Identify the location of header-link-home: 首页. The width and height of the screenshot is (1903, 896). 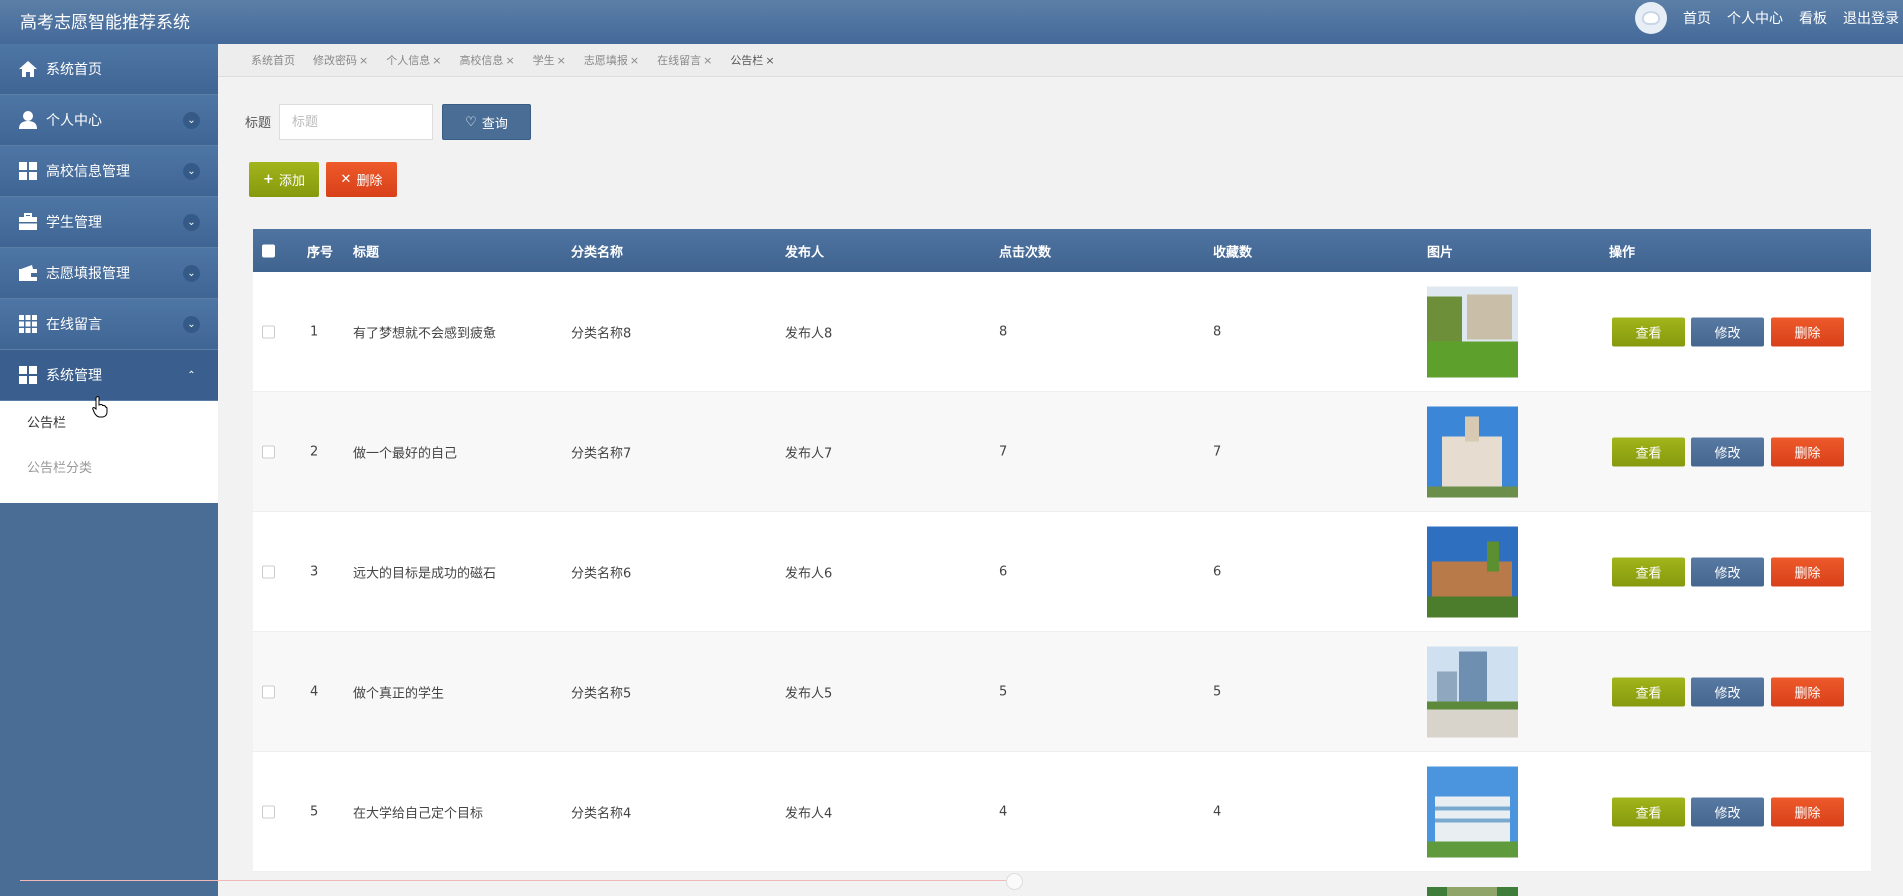
(1697, 18).